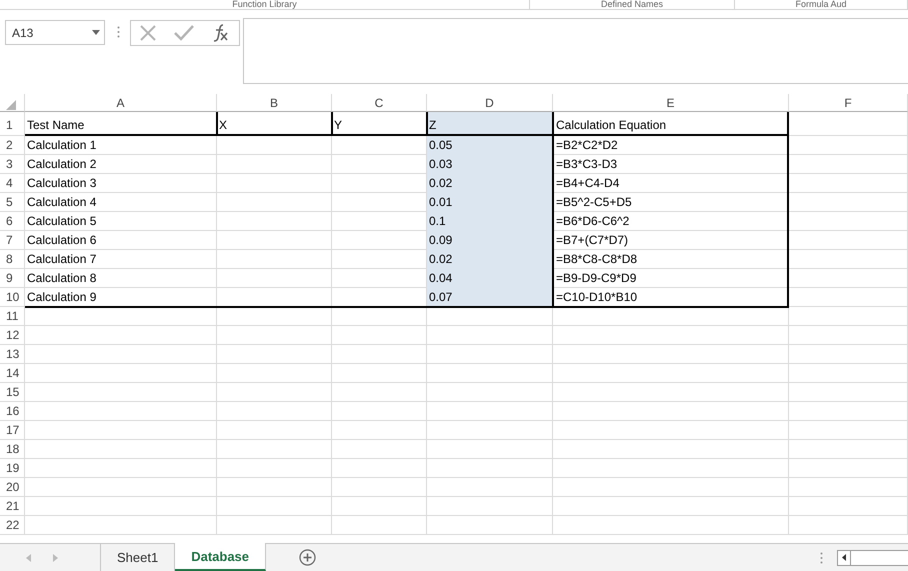  Describe the element at coordinates (56, 125) in the screenshot. I see `table-cell-text: Test Name` at that location.